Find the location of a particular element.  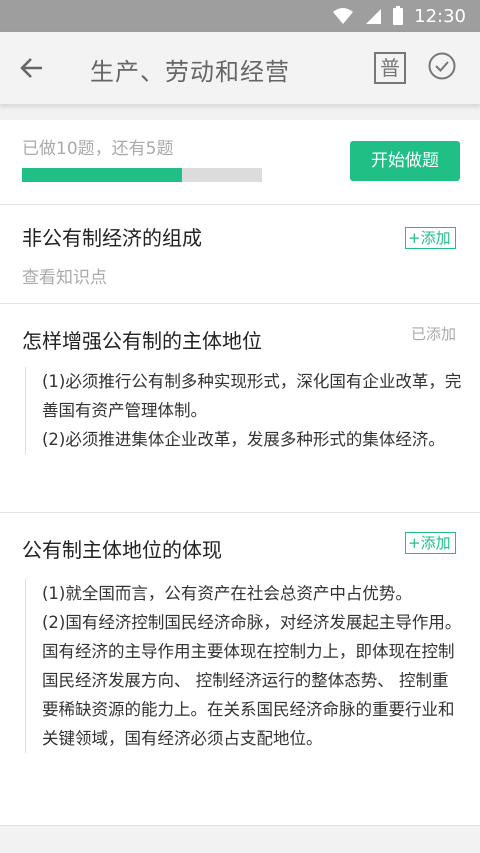

page-title: 生产、劳动和经营 is located at coordinates (190, 72).